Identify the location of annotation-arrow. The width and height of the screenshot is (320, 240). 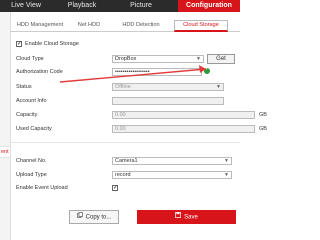
(133, 74).